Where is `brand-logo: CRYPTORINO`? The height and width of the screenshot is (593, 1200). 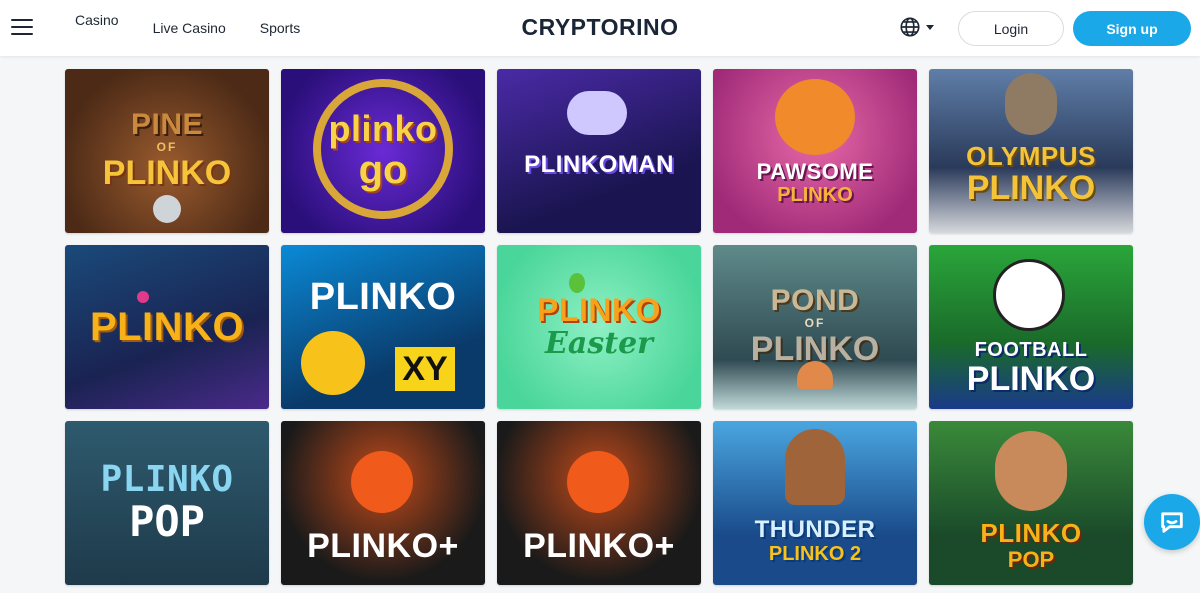 brand-logo: CRYPTORINO is located at coordinates (599, 27).